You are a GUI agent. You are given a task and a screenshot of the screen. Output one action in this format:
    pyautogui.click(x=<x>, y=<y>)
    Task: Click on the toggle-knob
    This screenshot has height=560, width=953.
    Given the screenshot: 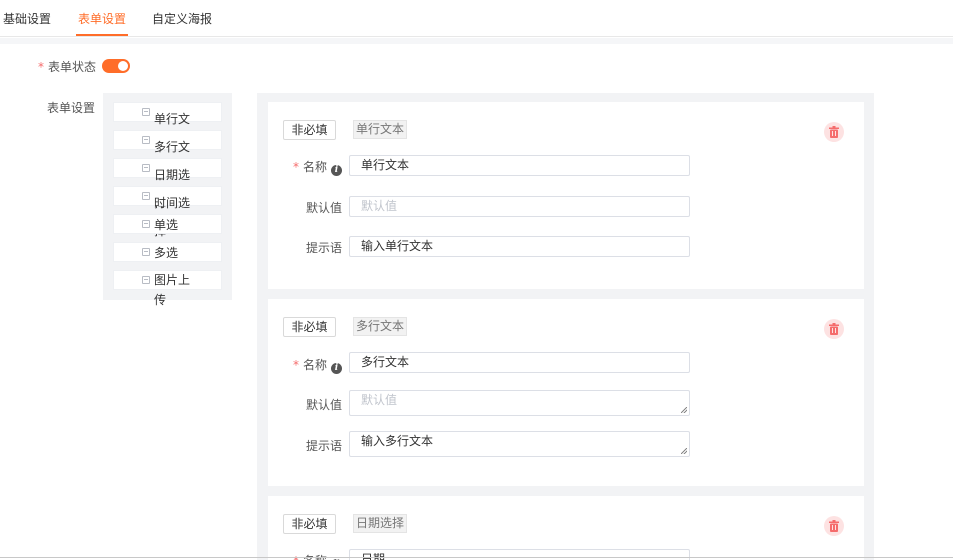 What is the action you would take?
    pyautogui.click(x=123, y=66)
    